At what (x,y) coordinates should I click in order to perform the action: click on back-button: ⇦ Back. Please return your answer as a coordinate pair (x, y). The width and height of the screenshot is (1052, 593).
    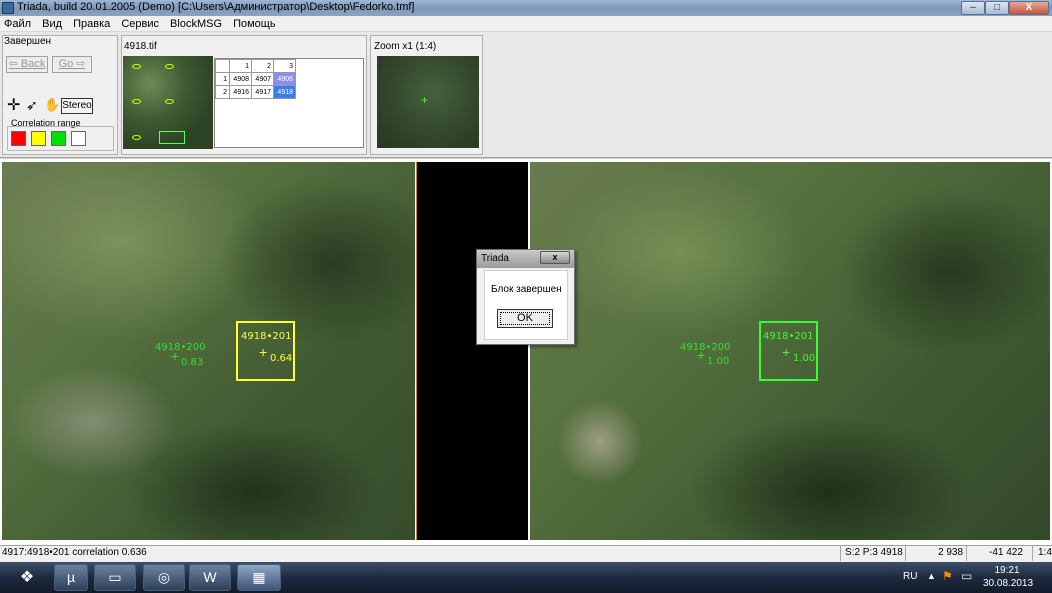
    Looking at the image, I should click on (27, 64).